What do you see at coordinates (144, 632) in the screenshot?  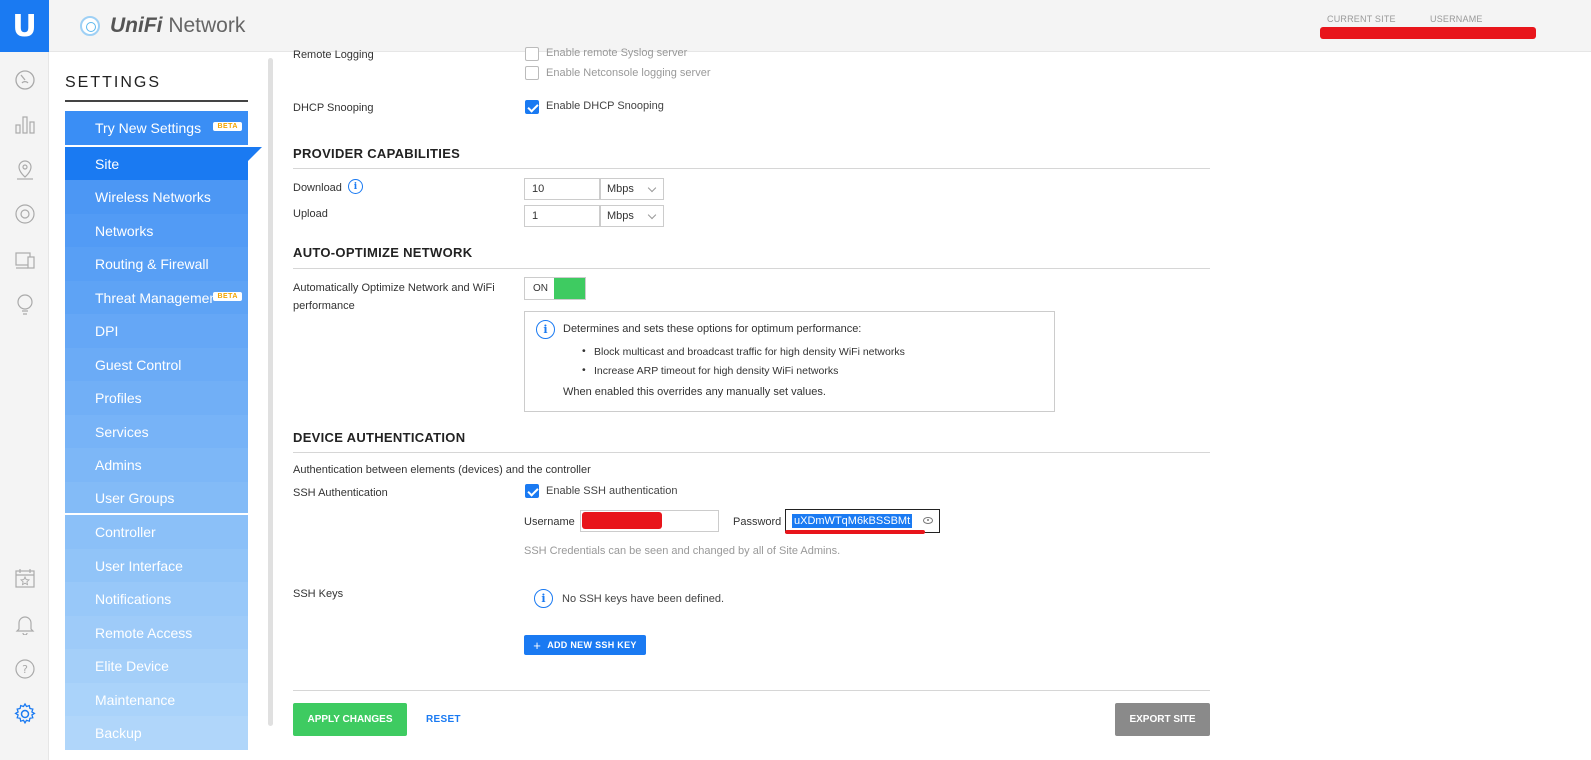 I see `sidebar-item-label: Remote Access` at bounding box center [144, 632].